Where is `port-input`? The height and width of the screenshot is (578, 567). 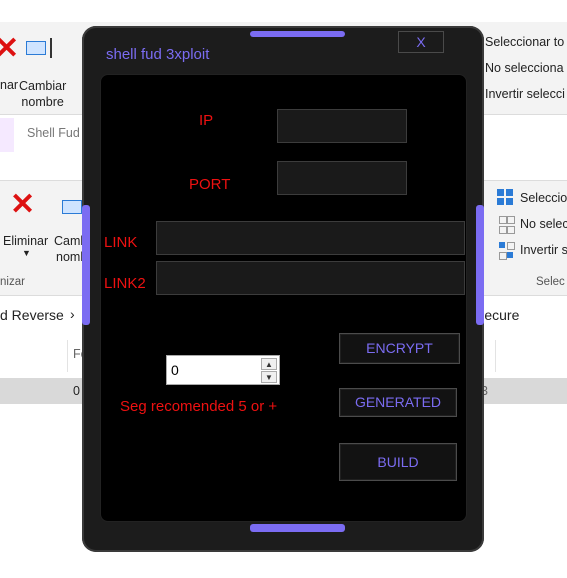
port-input is located at coordinates (342, 178).